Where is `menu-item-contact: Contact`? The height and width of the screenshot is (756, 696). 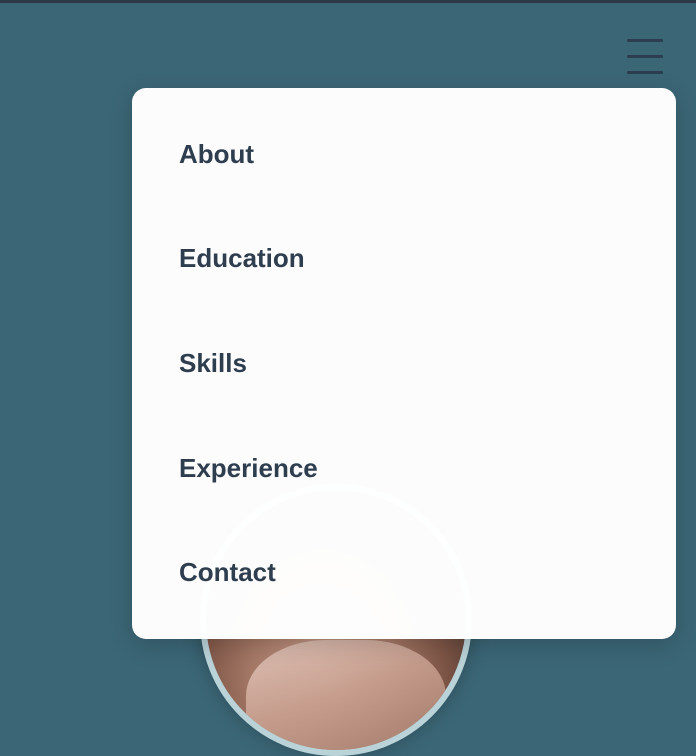 menu-item-contact: Contact is located at coordinates (227, 572).